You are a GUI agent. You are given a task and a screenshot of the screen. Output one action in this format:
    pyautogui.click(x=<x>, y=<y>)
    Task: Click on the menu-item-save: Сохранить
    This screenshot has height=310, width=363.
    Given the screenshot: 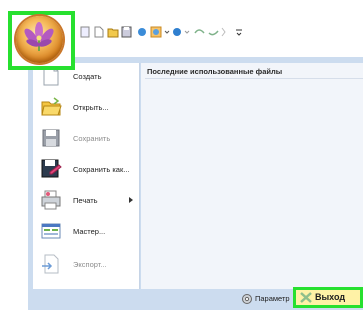 What is the action you would take?
    pyautogui.click(x=86, y=138)
    